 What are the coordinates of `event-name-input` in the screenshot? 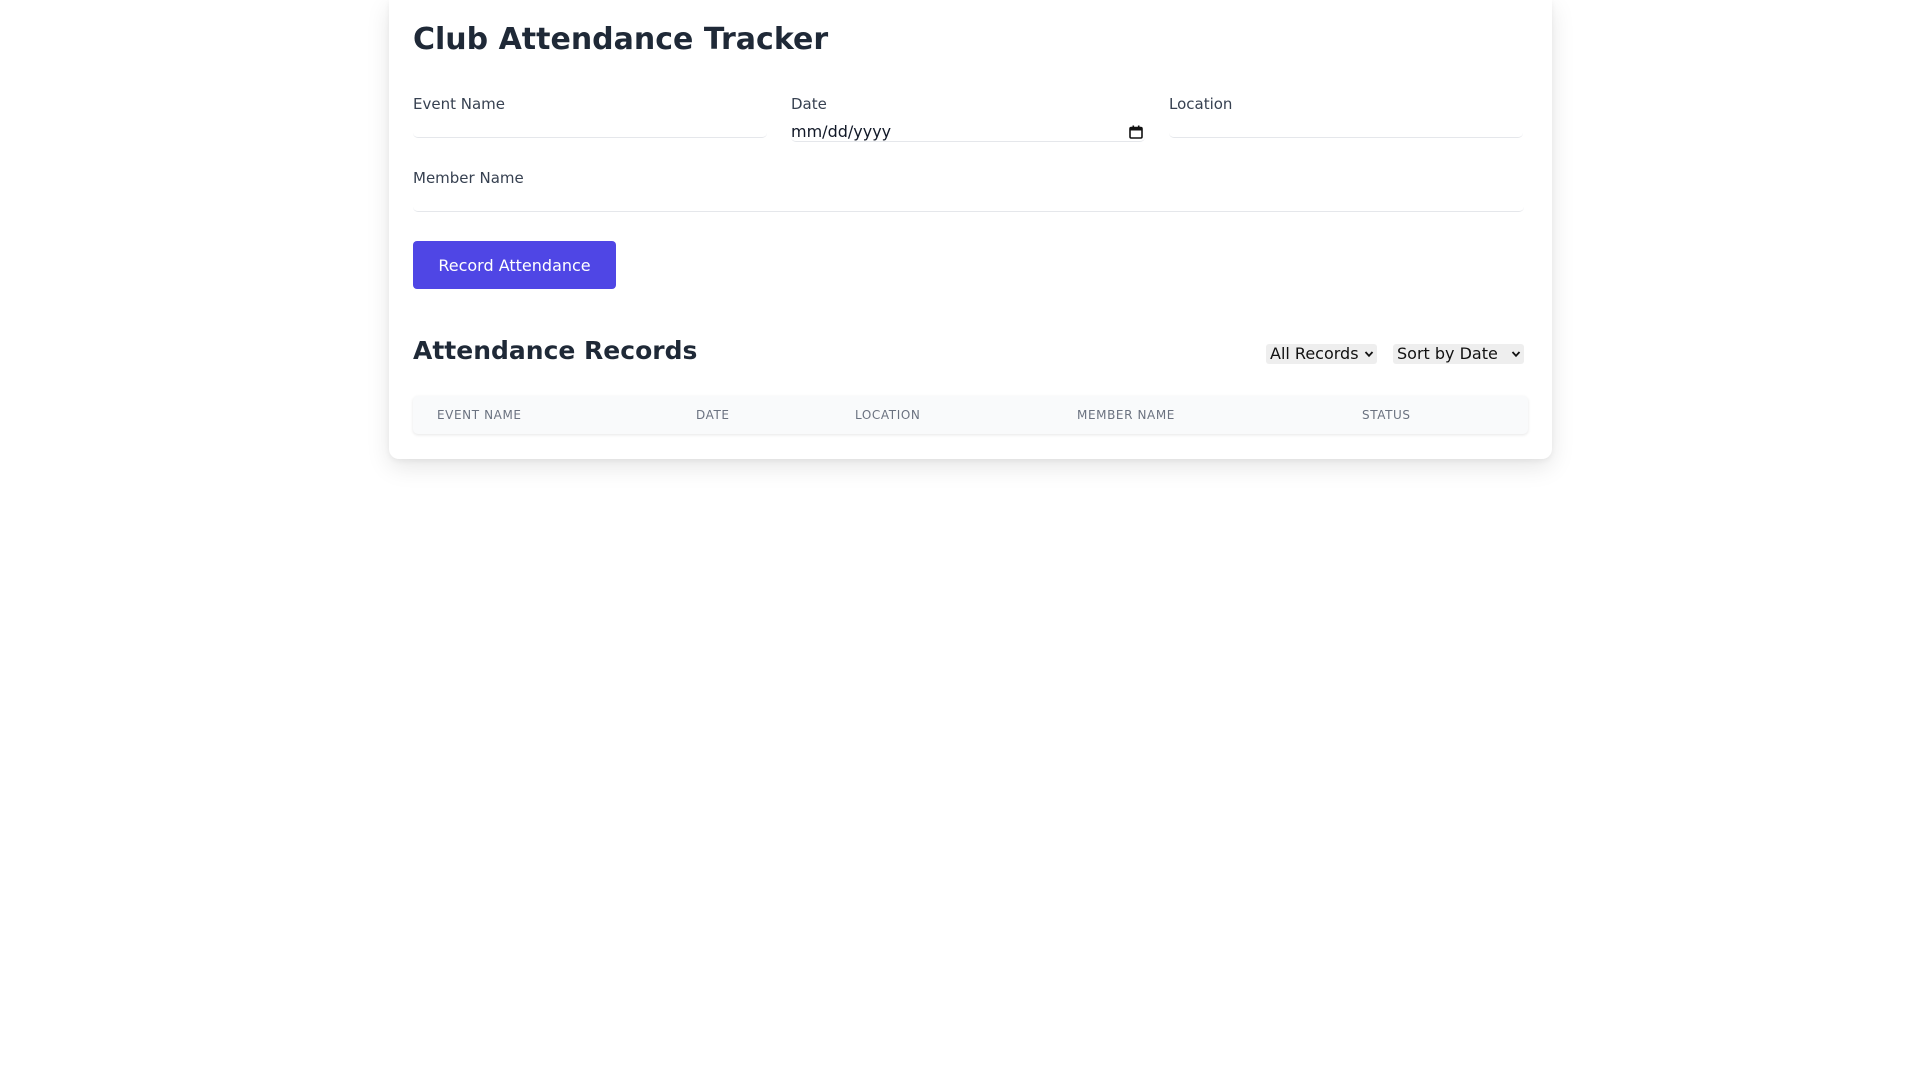 It's located at (590, 130).